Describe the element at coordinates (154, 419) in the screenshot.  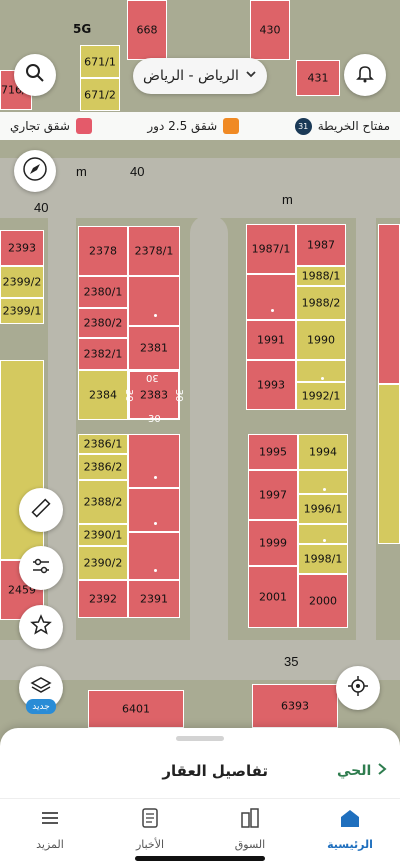
I see `dim-bottom: 30` at that location.